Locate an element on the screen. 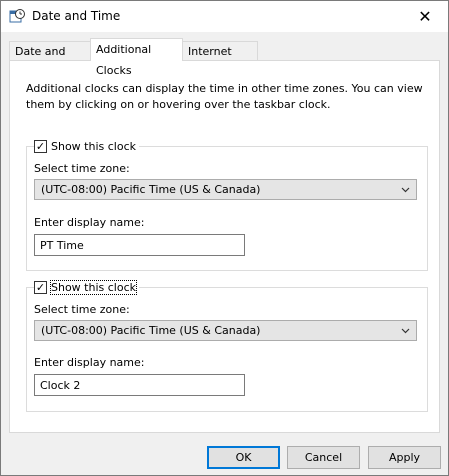 The image size is (449, 476). timezone-1-value: (UTC-08:00) Pacific Time (US & Canada) is located at coordinates (151, 189).